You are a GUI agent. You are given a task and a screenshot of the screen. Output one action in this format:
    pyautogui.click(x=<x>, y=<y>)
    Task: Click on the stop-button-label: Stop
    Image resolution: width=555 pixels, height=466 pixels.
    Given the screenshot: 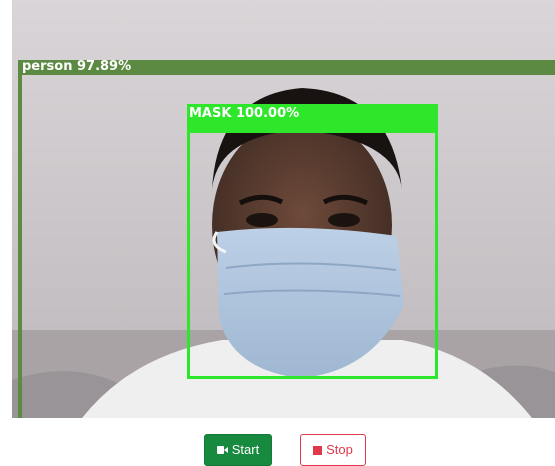 What is the action you would take?
    pyautogui.click(x=339, y=449)
    